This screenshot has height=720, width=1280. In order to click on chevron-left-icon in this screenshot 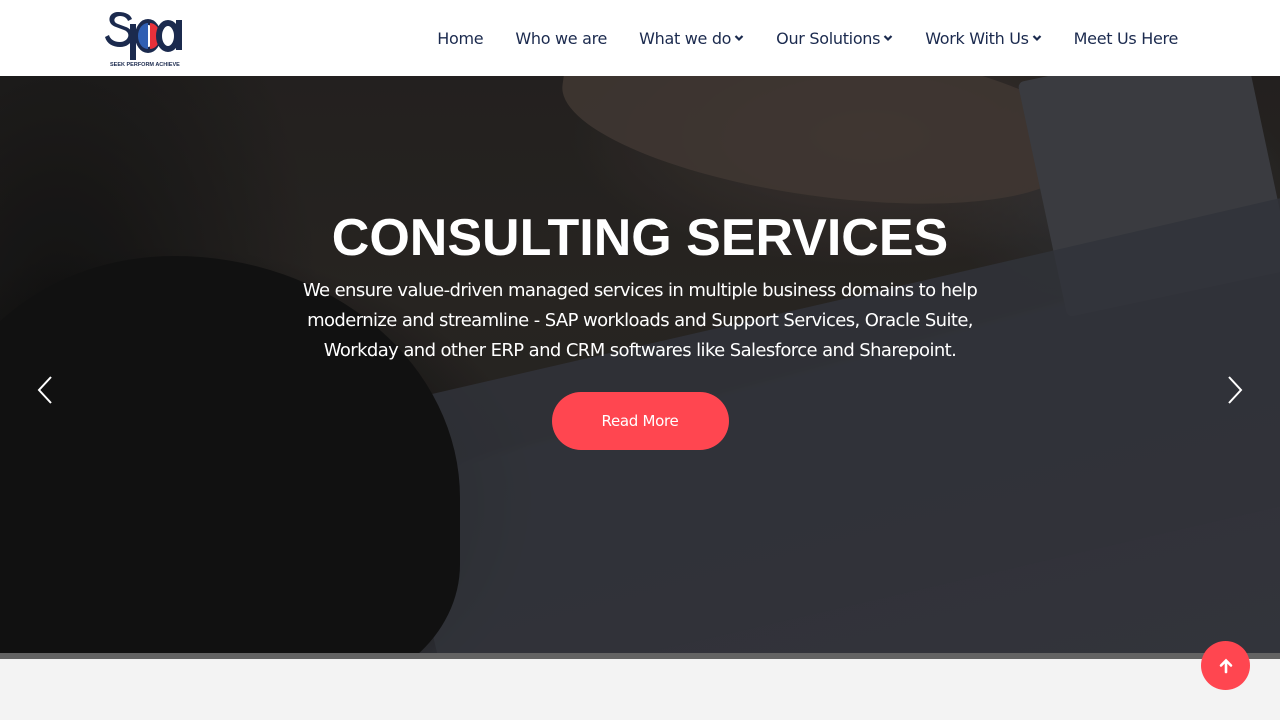, I will do `click(44, 390)`.